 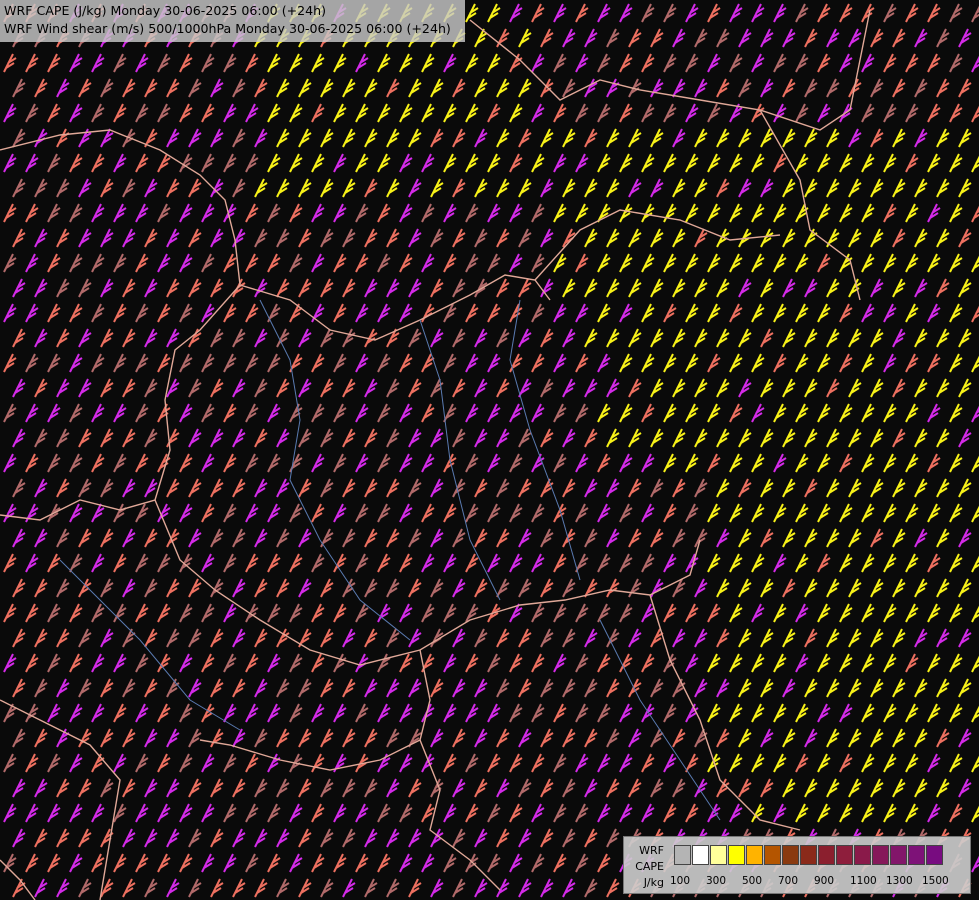 I want to click on legend-tick-label: 1300, so click(x=899, y=881).